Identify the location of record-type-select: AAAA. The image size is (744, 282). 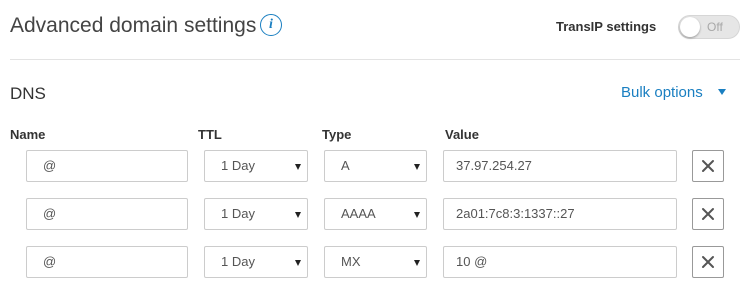
(375, 214).